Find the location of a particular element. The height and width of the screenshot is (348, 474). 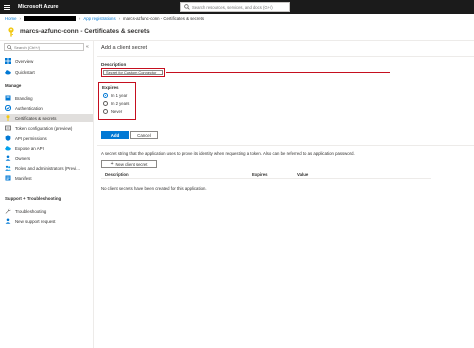

add-button: Add is located at coordinates (115, 135).